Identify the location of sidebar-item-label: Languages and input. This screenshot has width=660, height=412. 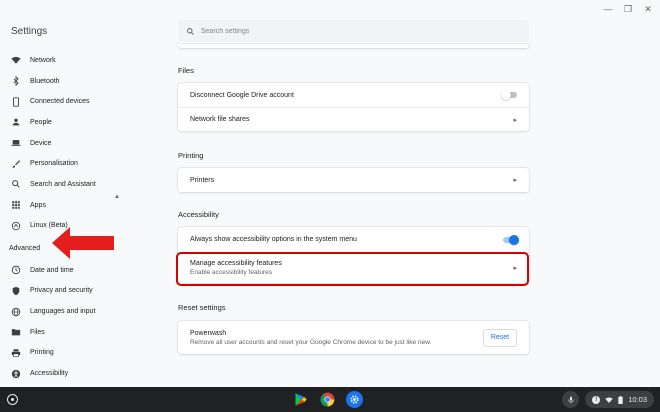
(63, 312).